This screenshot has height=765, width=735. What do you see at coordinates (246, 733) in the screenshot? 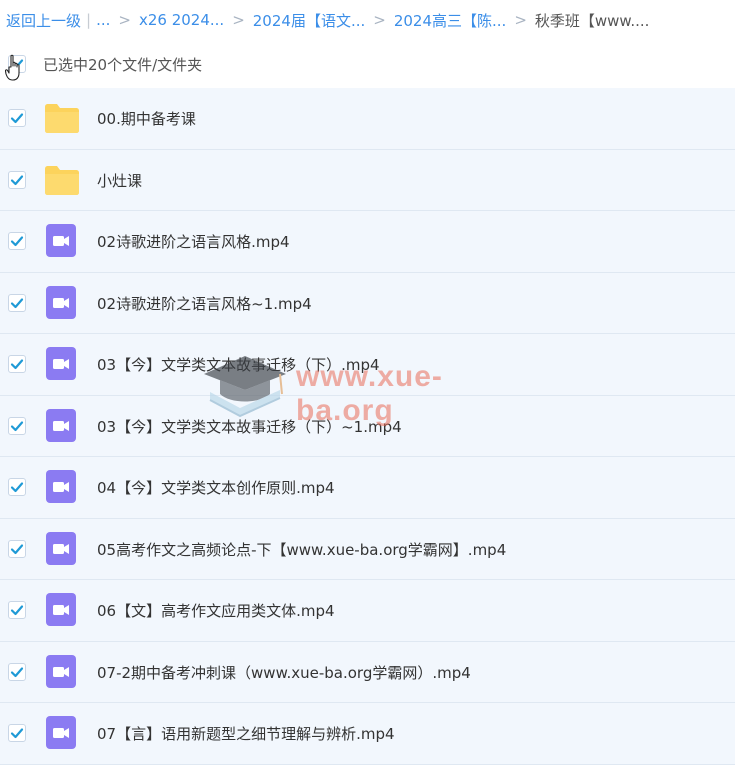
I see `file-name: 07【言】语用新题型之细节理解与辨析.mp4` at bounding box center [246, 733].